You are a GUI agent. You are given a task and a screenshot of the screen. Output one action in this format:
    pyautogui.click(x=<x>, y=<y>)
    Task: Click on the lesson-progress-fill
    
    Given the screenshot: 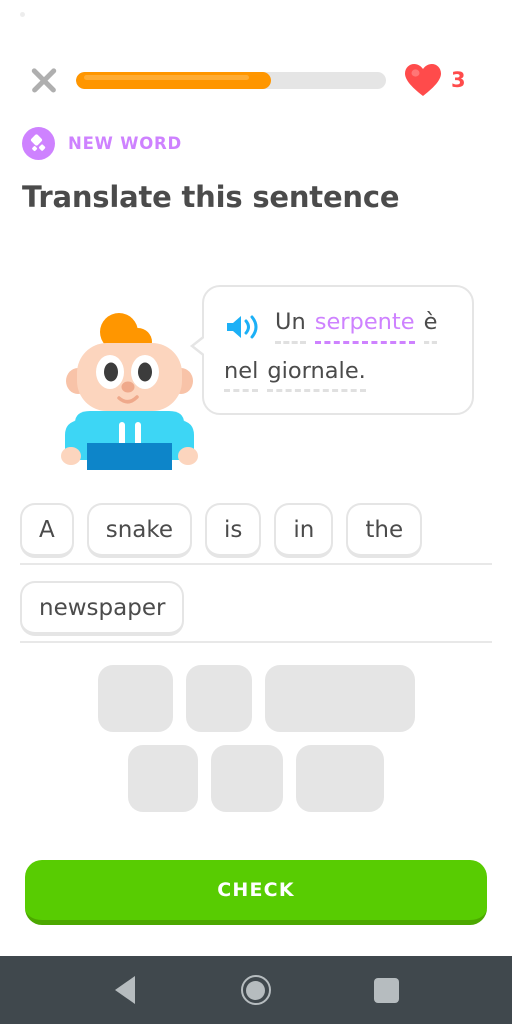 What is the action you would take?
    pyautogui.click(x=174, y=80)
    